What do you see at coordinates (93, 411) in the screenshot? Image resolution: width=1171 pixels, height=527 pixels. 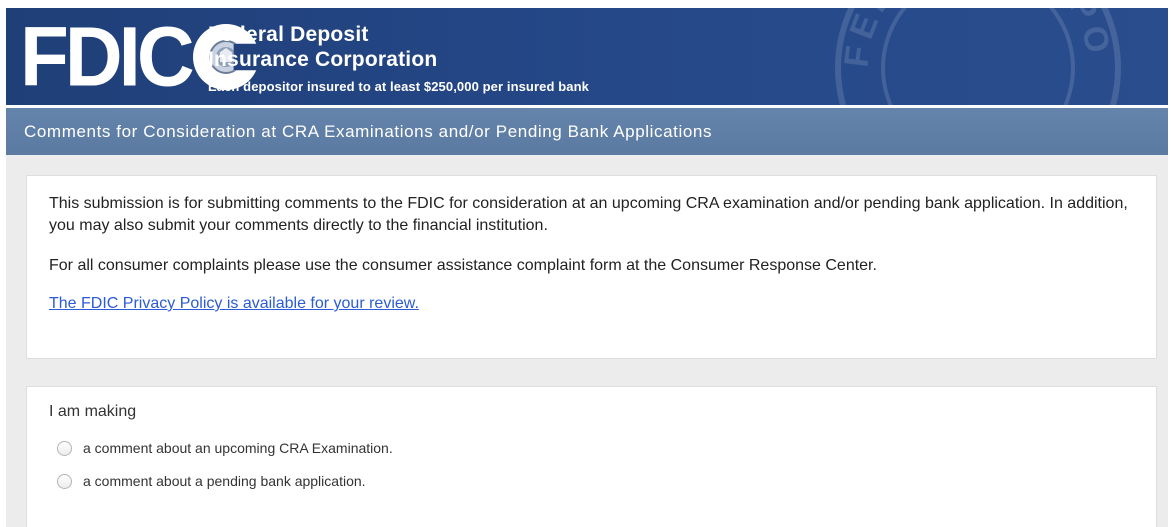 I see `comment-type-question: I am making` at bounding box center [93, 411].